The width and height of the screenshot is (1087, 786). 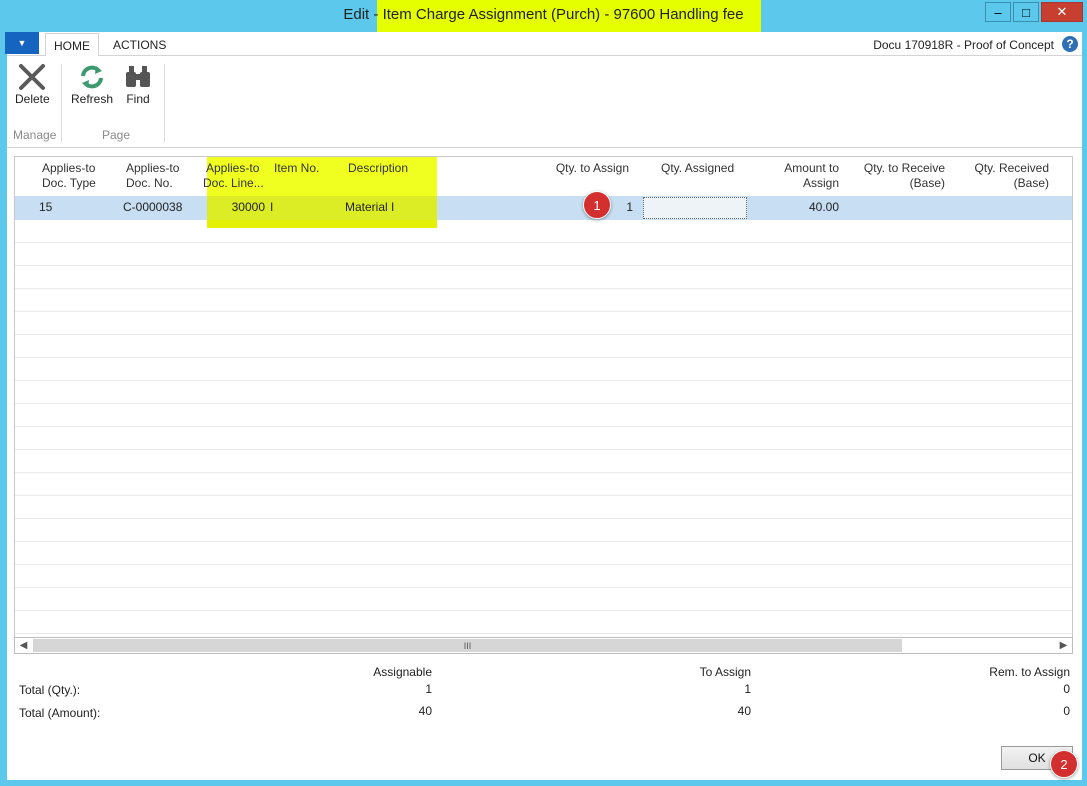 I want to click on refresh-label: Refresh, so click(x=92, y=99).